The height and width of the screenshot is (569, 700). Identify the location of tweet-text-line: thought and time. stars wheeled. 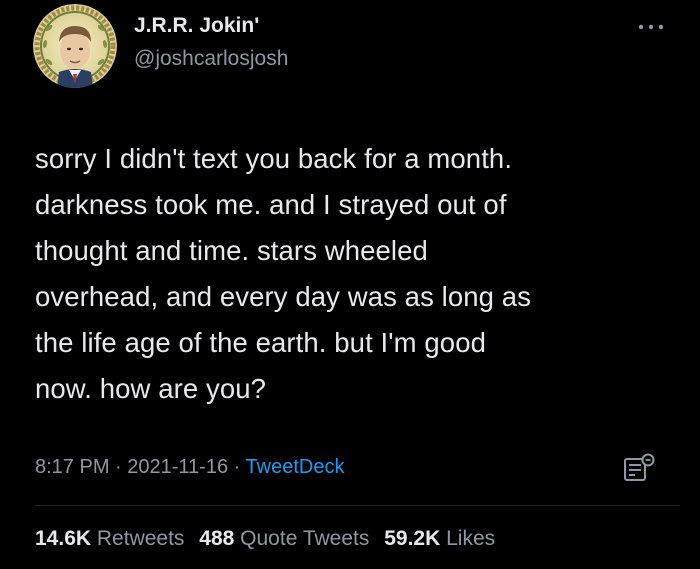
(231, 250).